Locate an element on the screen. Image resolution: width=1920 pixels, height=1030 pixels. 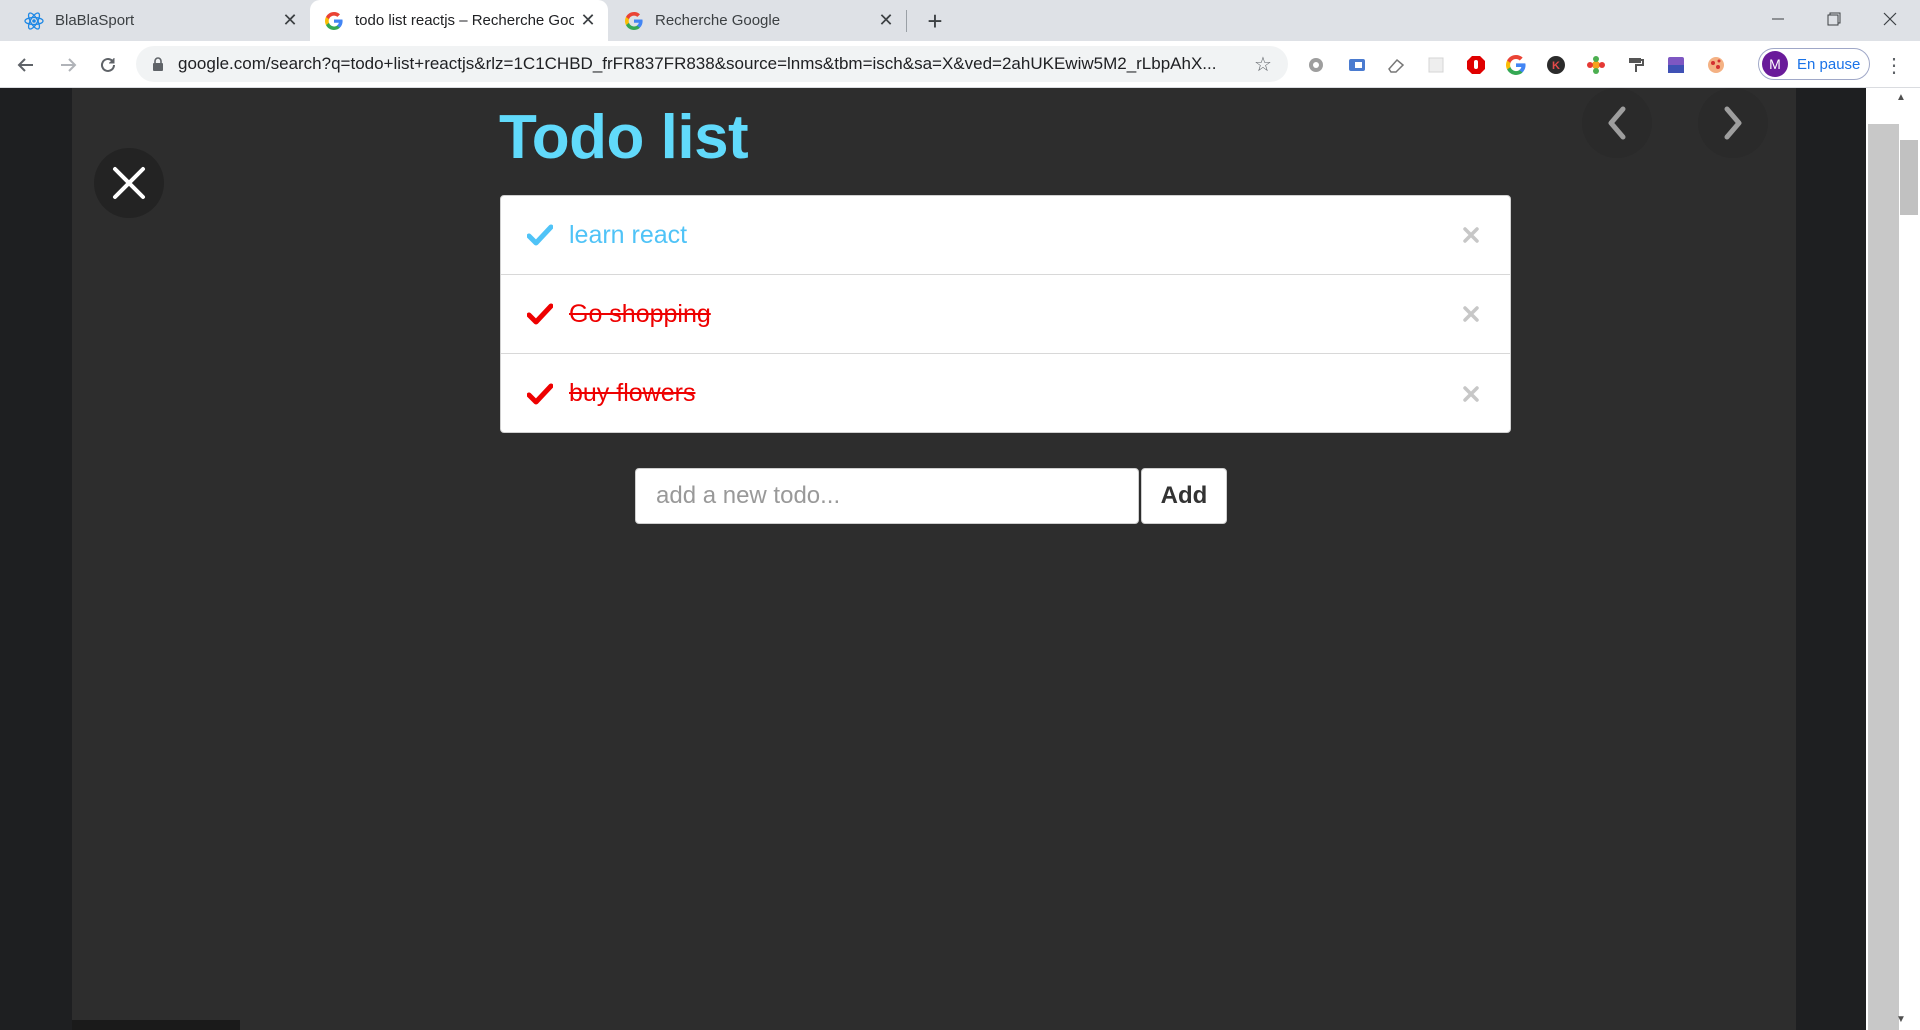
todo-text: buy flowers is located at coordinates (632, 393).